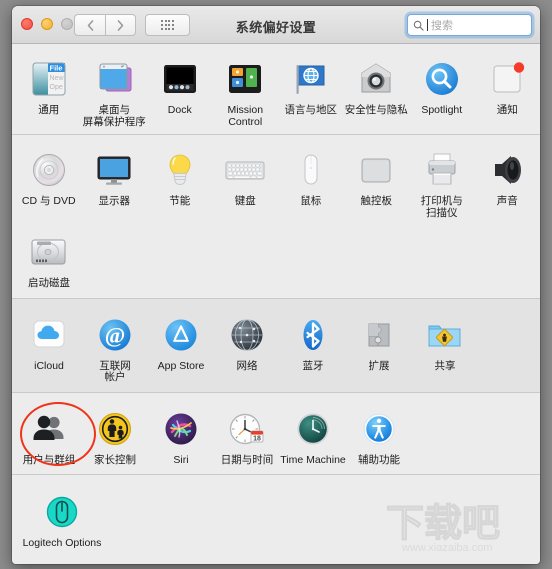 This screenshot has height=569, width=552. I want to click on pref-app-store: App Store, so click(181, 344).